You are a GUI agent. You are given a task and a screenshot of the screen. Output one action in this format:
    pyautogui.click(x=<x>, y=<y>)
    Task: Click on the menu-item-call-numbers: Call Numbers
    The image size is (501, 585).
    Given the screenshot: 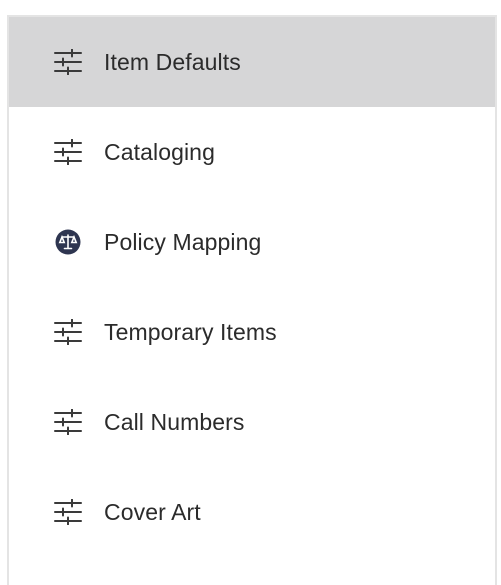 What is the action you would take?
    pyautogui.click(x=252, y=422)
    